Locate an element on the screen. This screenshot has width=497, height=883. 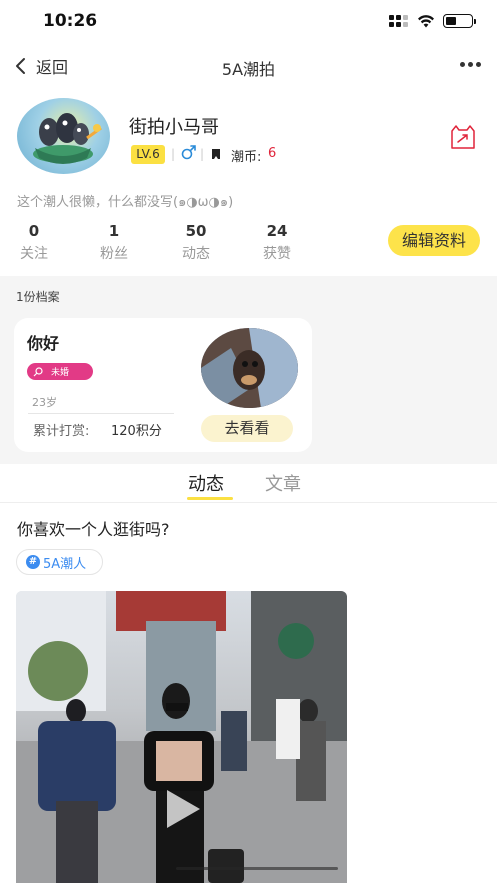
card-name: 你好 is located at coordinates (43, 343).